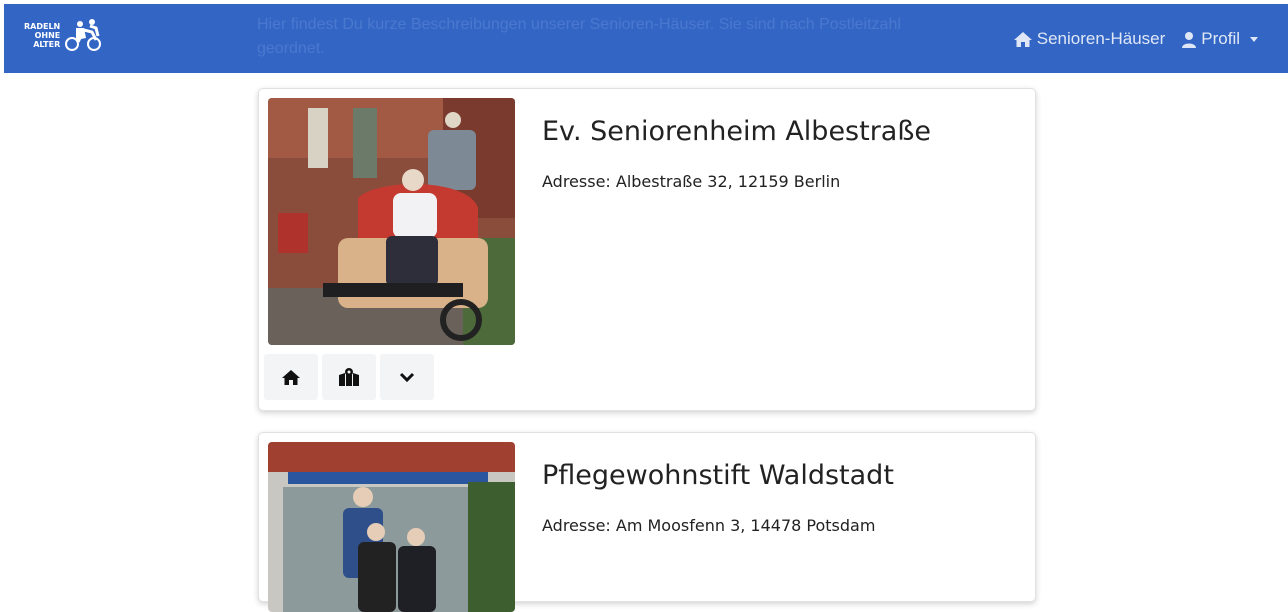 The image size is (1288, 612). I want to click on map-icon, so click(349, 377).